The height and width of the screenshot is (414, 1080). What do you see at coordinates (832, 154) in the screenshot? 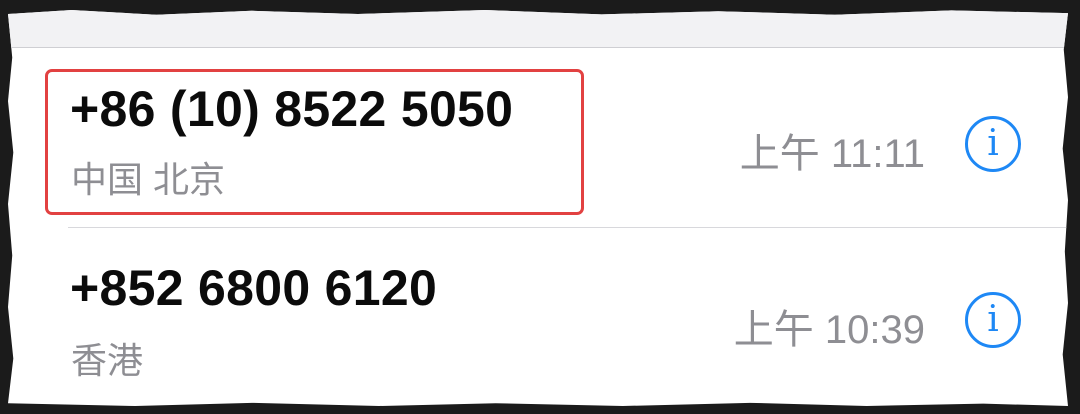
I see `call-time: 上午 11:11` at bounding box center [832, 154].